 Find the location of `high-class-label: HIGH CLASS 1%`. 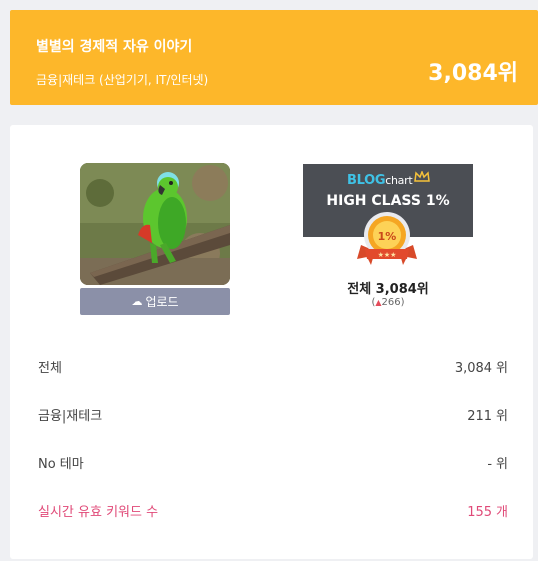

high-class-label: HIGH CLASS 1% is located at coordinates (388, 201).